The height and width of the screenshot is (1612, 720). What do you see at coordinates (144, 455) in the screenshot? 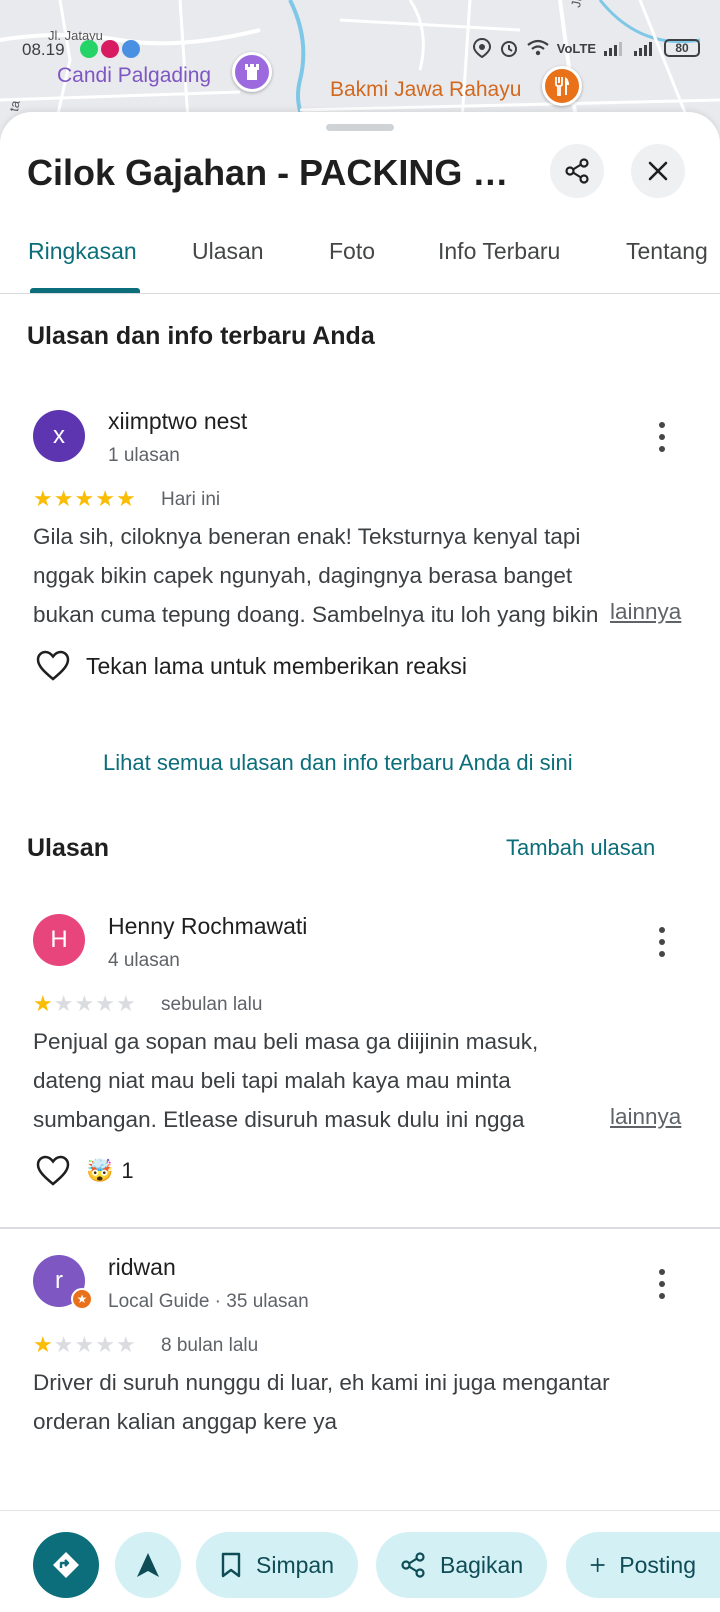
I see `reviewer-meta: 1 ulasan` at bounding box center [144, 455].